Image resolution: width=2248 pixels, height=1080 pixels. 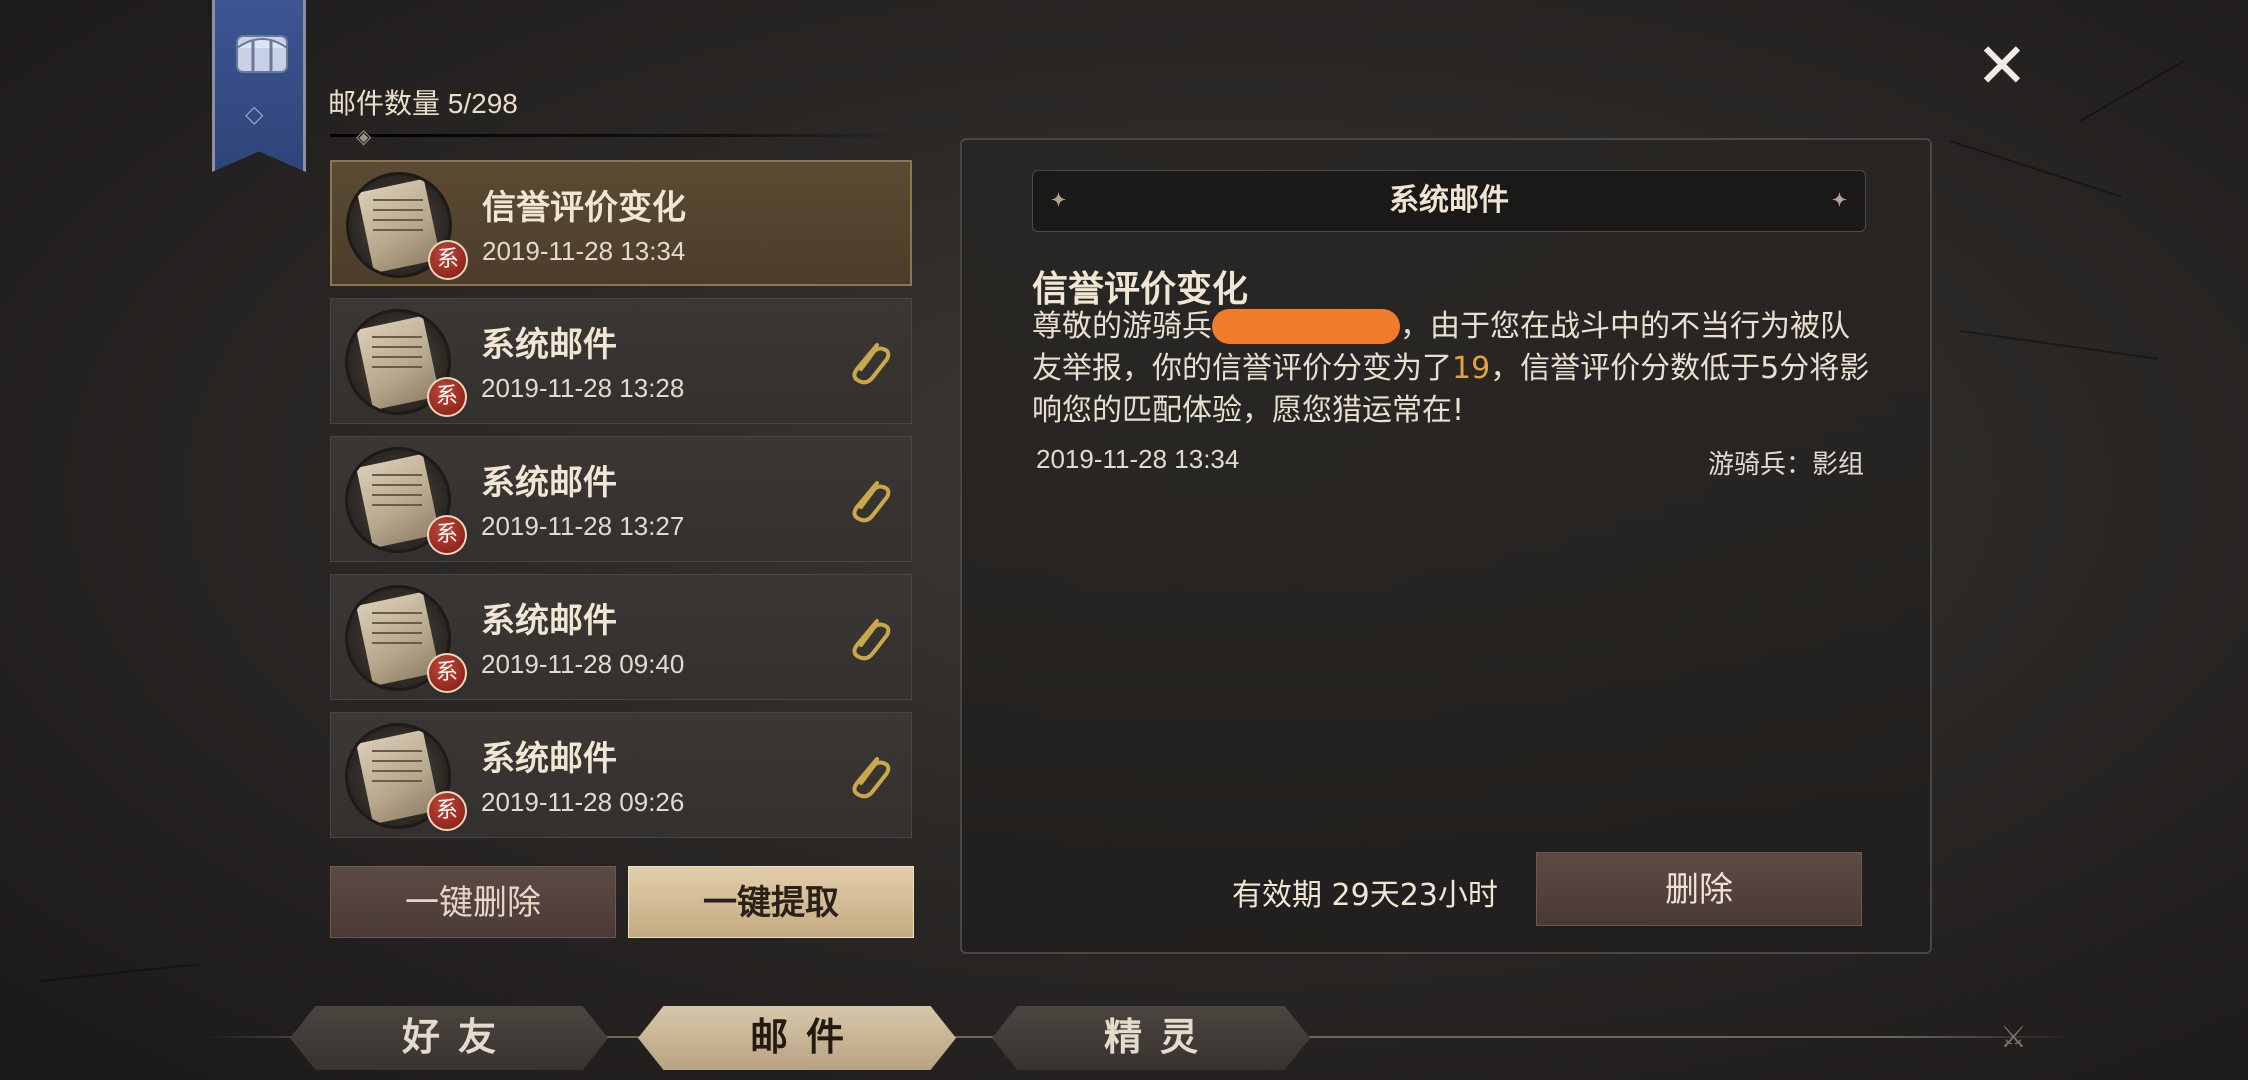 I want to click on tab-mail: 邮件, so click(x=797, y=1038).